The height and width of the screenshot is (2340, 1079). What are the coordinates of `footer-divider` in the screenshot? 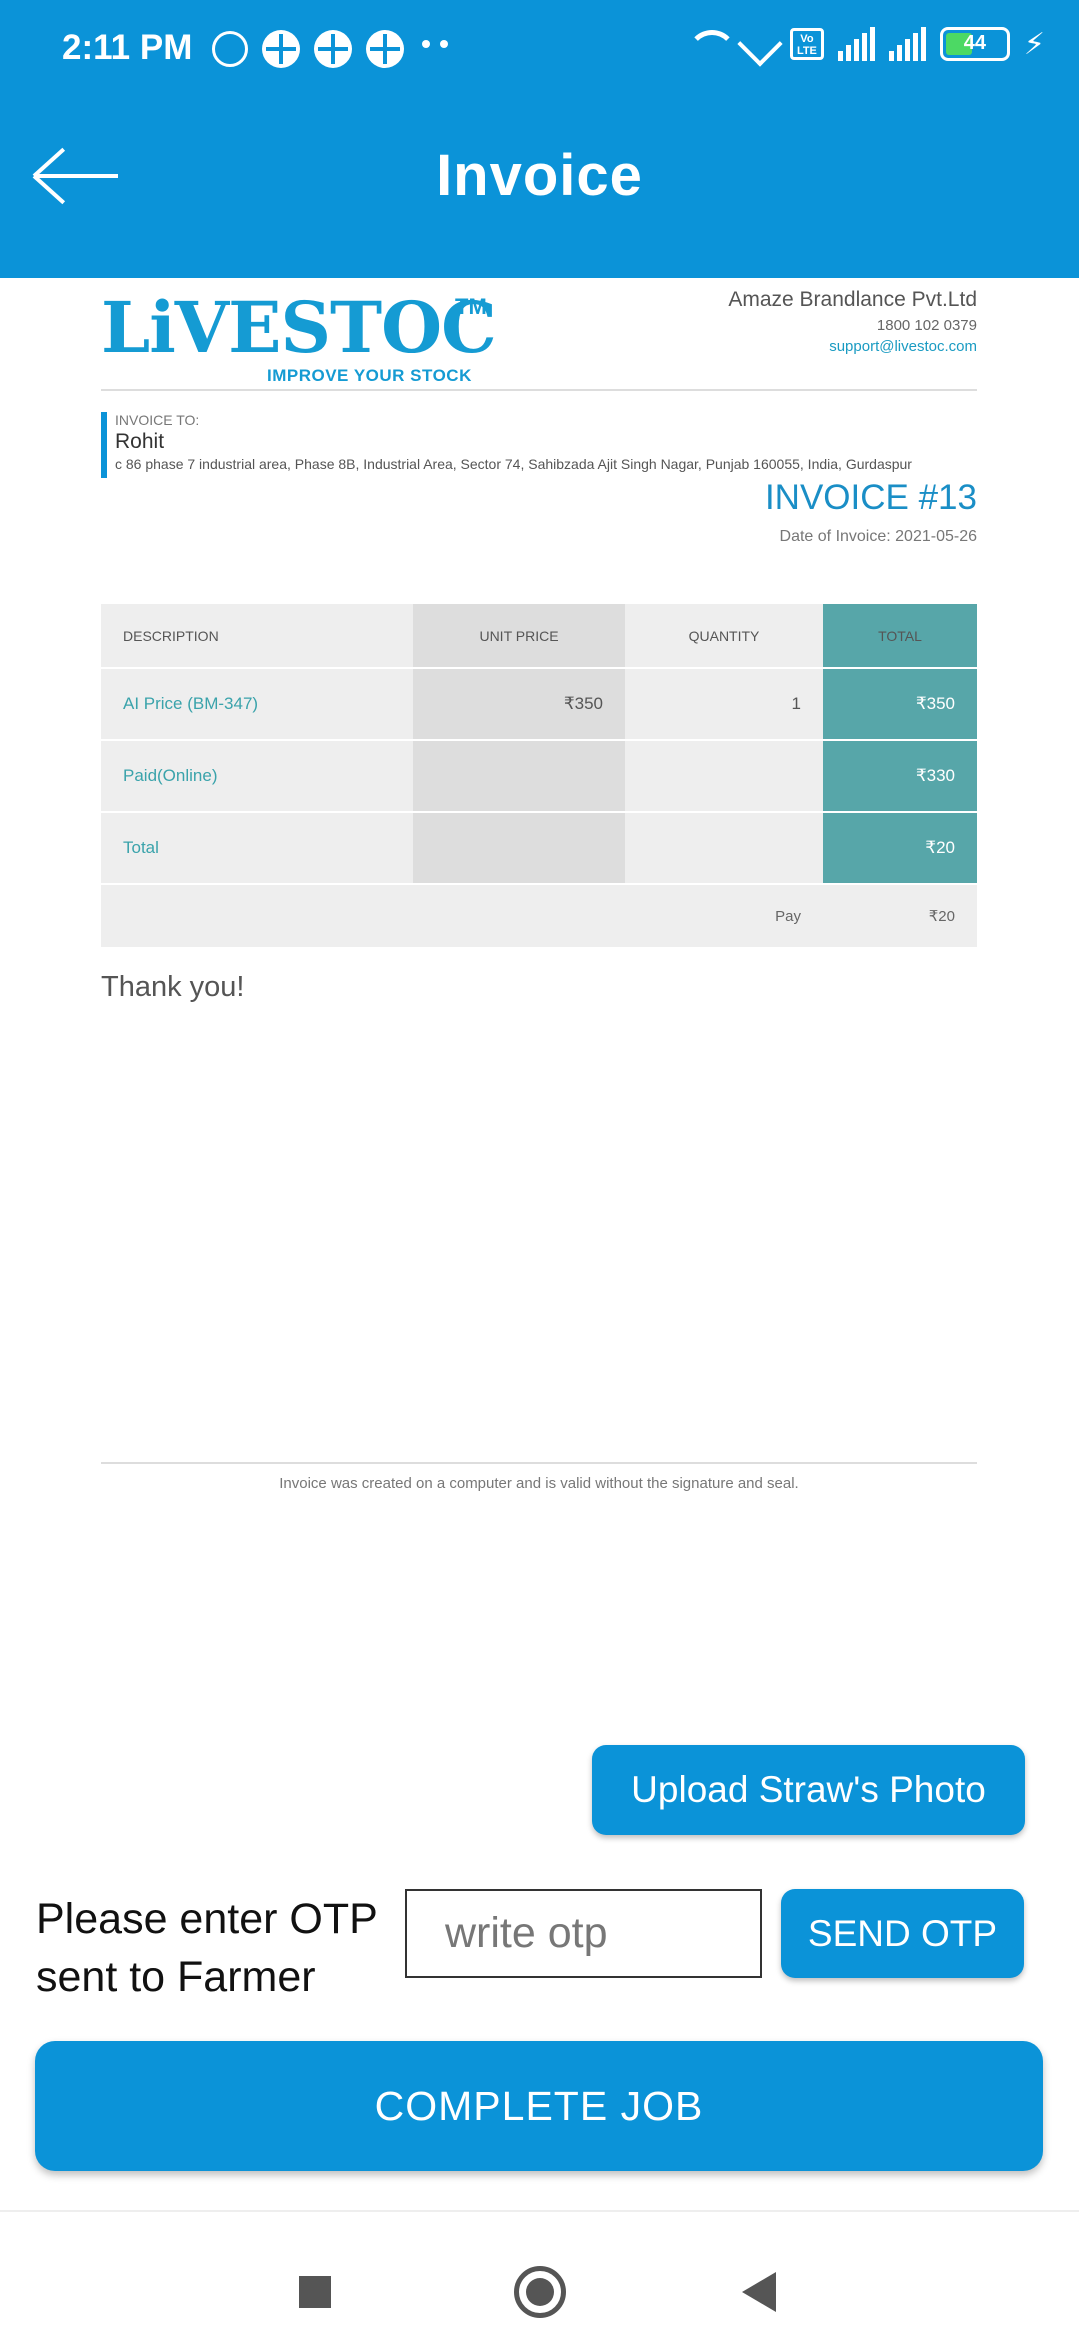 It's located at (539, 1463).